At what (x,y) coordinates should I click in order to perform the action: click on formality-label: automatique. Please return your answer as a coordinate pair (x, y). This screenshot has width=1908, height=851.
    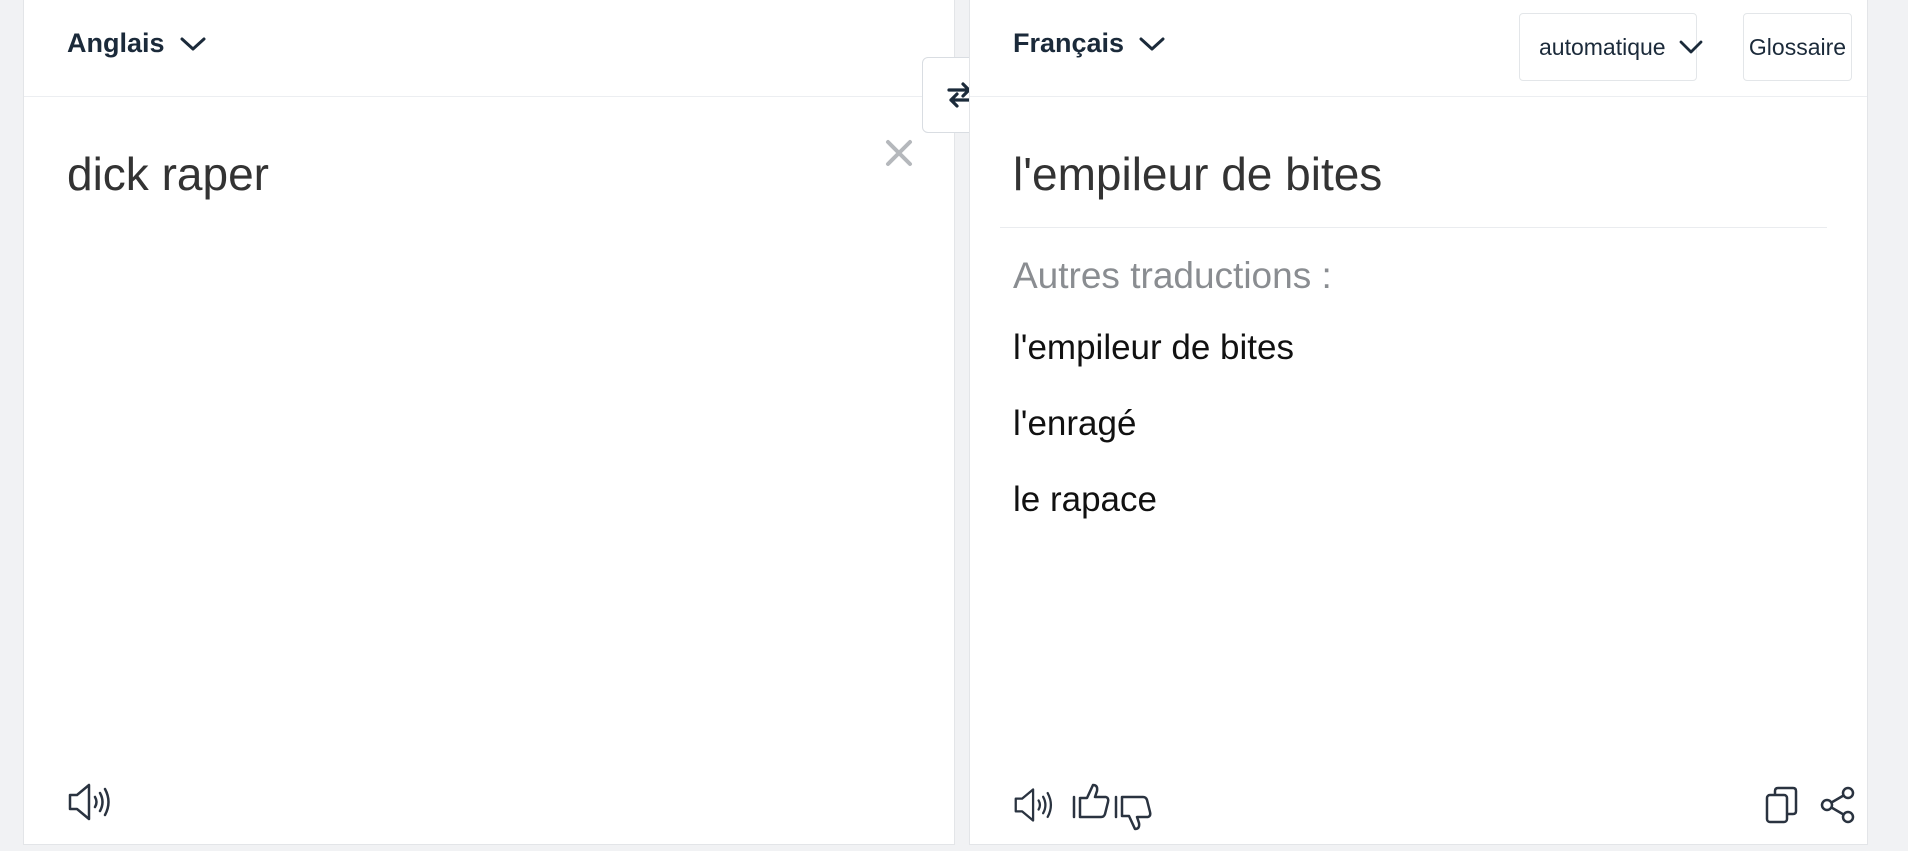
    Looking at the image, I should click on (1602, 46).